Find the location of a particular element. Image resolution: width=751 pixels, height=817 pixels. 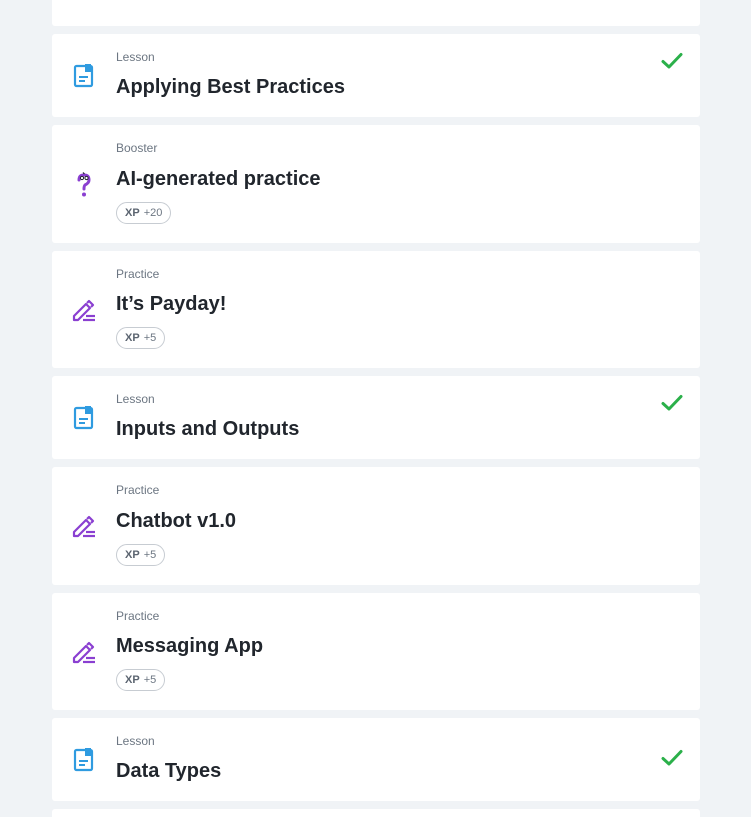

item-title: Data Types is located at coordinates (169, 771).